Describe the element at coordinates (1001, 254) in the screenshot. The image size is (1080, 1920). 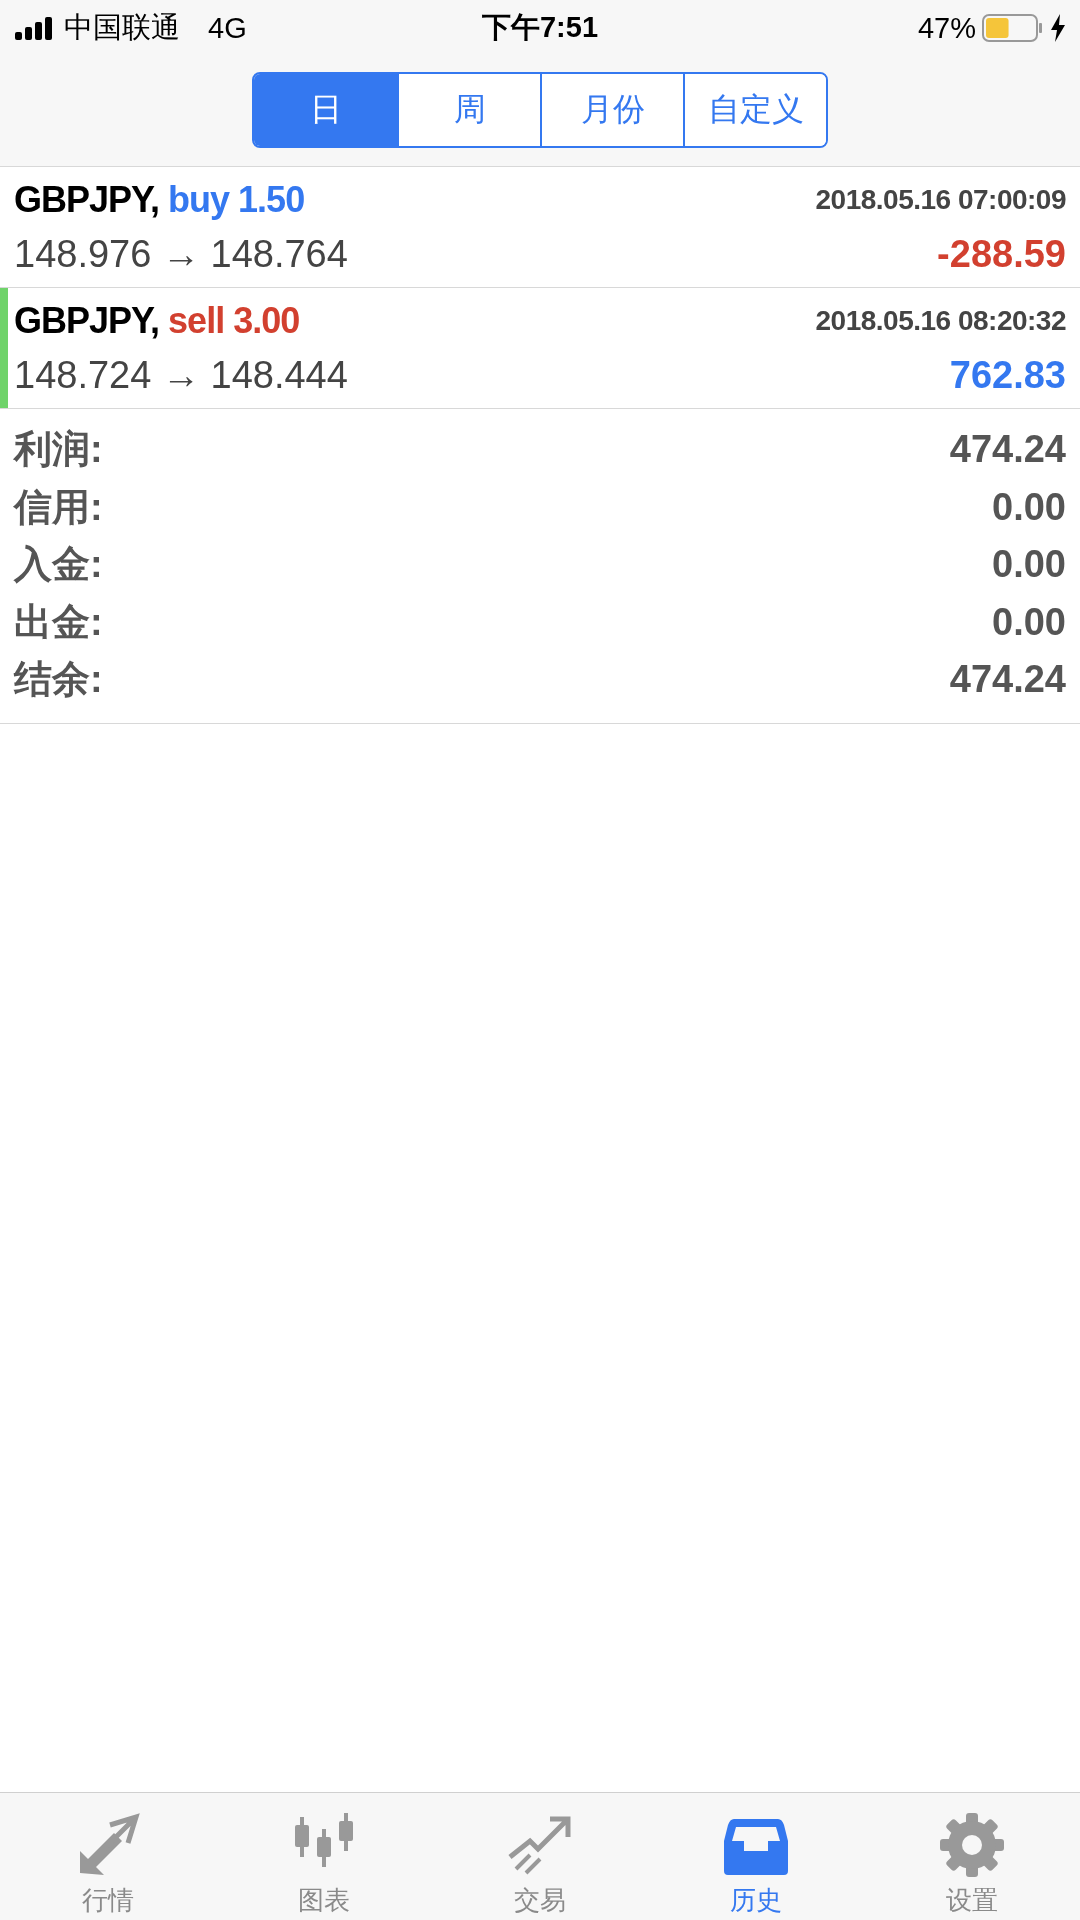
I see `trade-profit: -288.59` at that location.